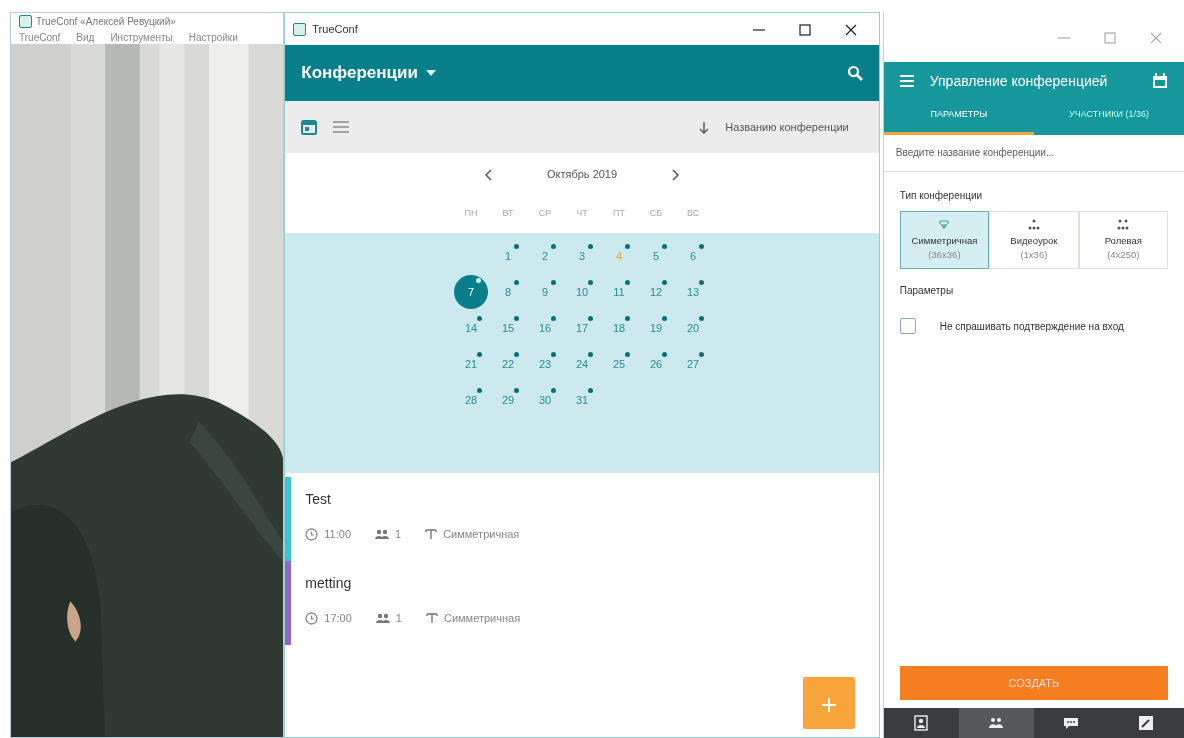 The width and height of the screenshot is (1184, 738). Describe the element at coordinates (675, 174) in the screenshot. I see `next-month-icon` at that location.